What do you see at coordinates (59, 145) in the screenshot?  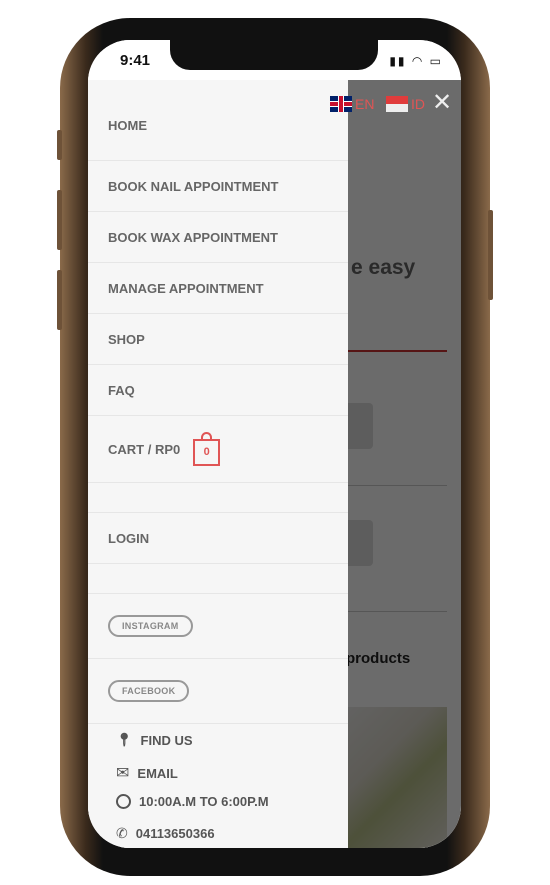 I see `mute-switch` at bounding box center [59, 145].